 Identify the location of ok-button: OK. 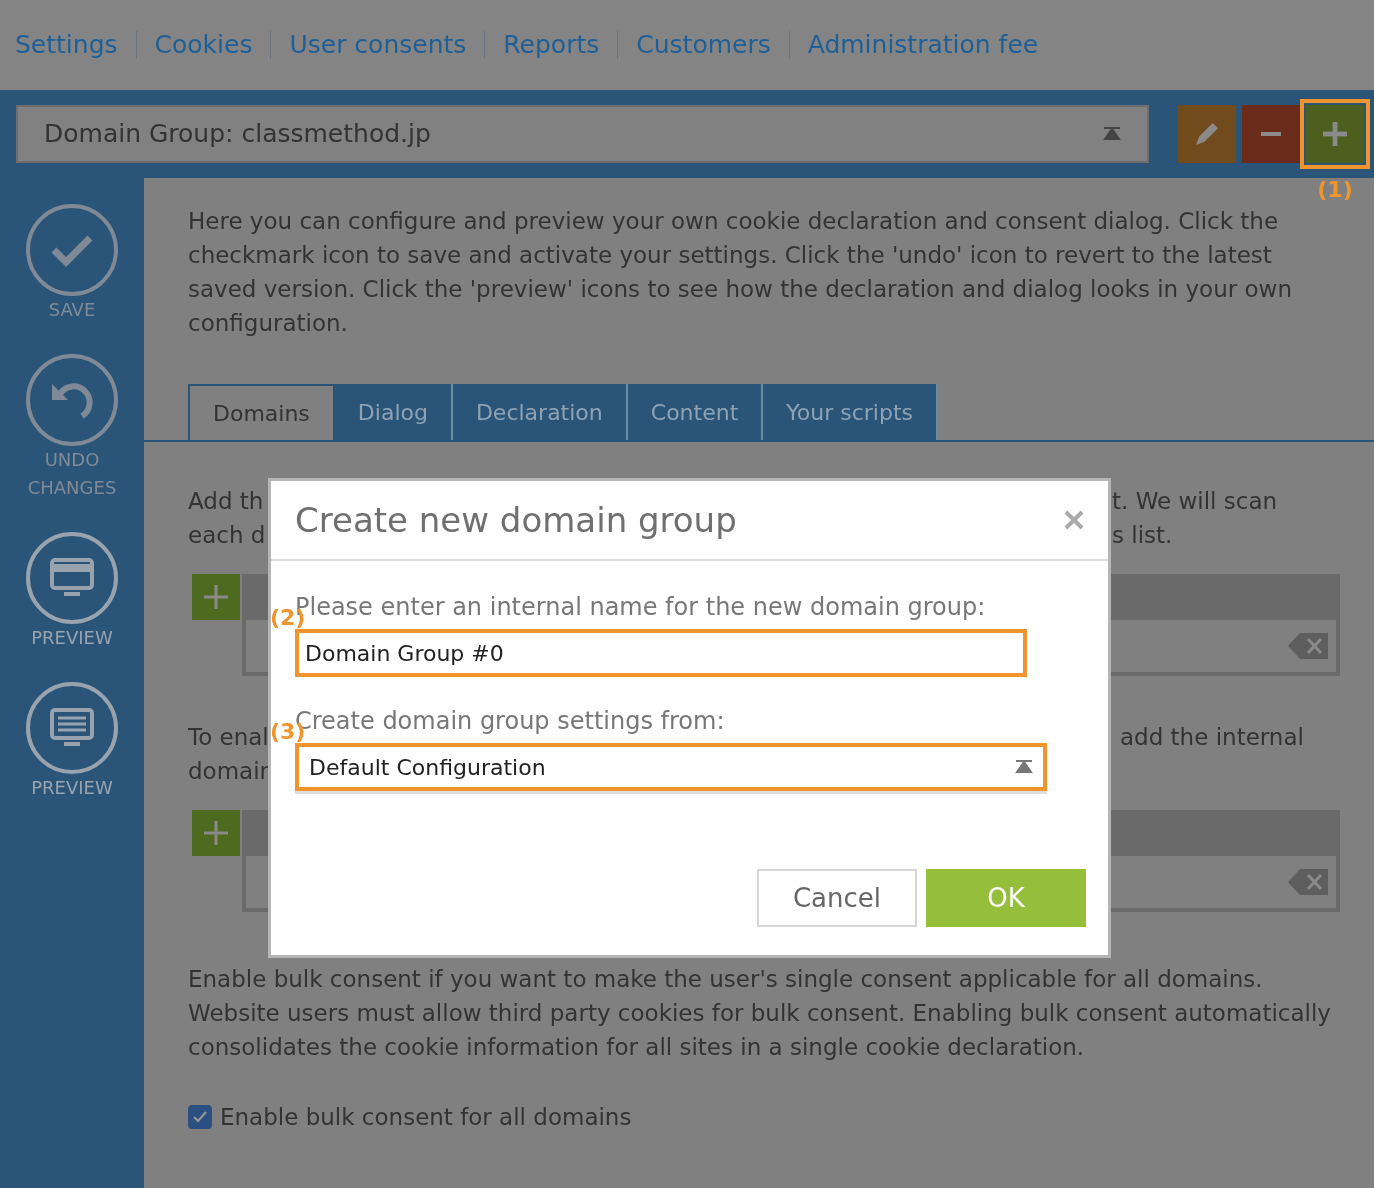
(1006, 898).